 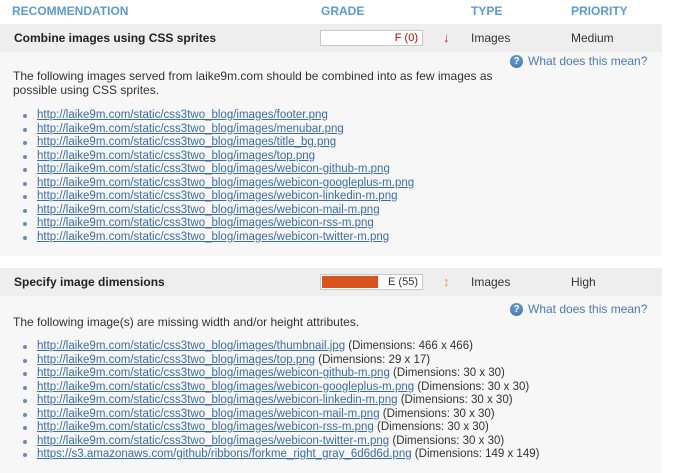 What do you see at coordinates (592, 38) in the screenshot?
I see `rule-priority: Medium` at bounding box center [592, 38].